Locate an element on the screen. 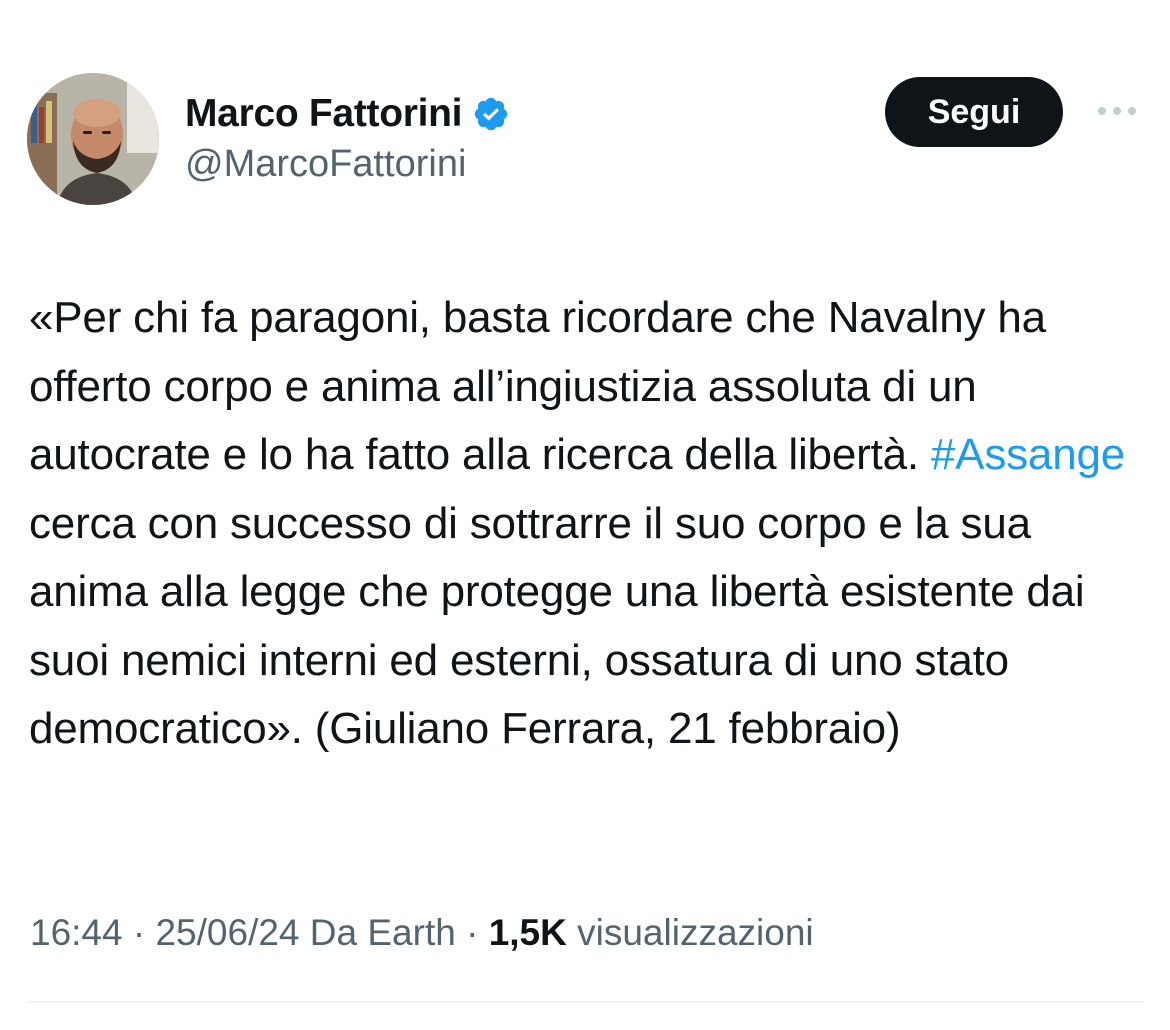 The image size is (1170, 1030). views-label: visualizzazioni is located at coordinates (690, 932).